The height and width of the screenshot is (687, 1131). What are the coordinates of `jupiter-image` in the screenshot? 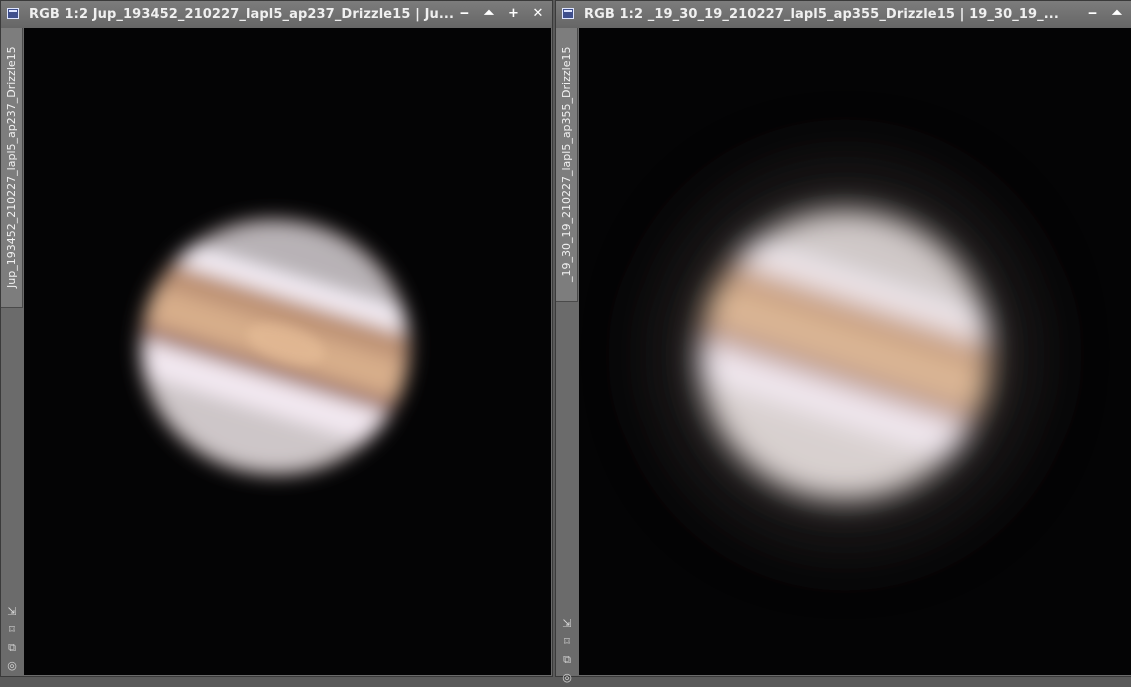 It's located at (275, 347).